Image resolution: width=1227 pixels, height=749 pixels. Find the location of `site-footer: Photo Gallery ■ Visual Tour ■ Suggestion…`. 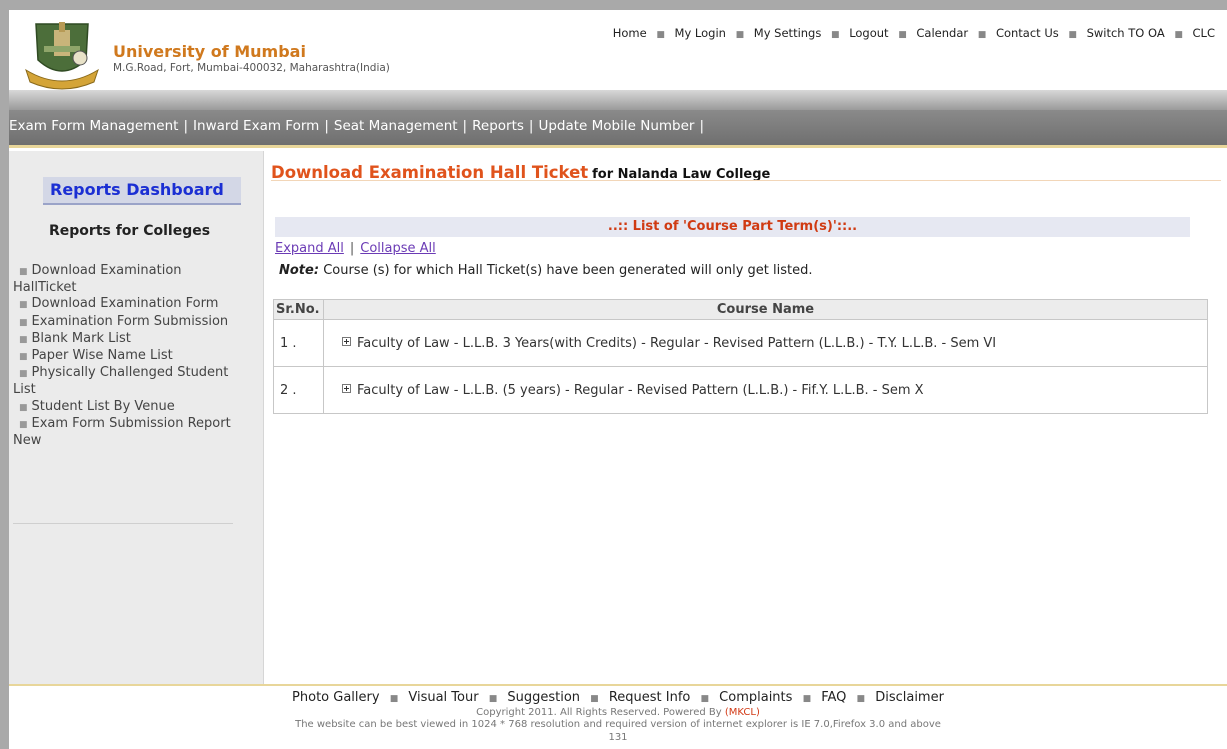

site-footer: Photo Gallery ■ Visual Tour ■ Suggestion… is located at coordinates (618, 716).